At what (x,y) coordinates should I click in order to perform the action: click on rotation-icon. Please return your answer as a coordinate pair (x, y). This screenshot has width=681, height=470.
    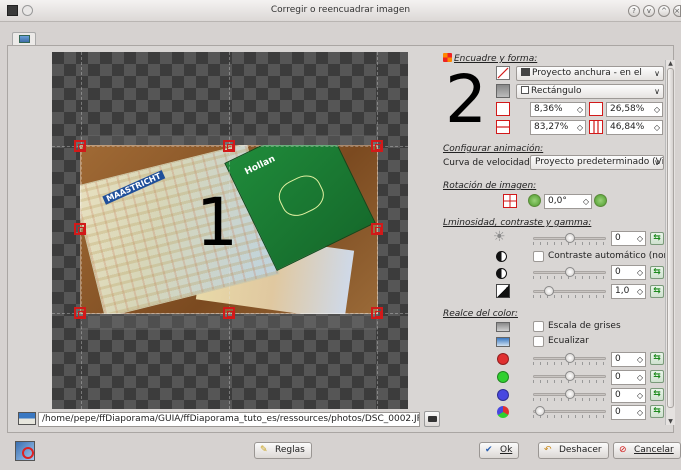
    Looking at the image, I should click on (510, 201).